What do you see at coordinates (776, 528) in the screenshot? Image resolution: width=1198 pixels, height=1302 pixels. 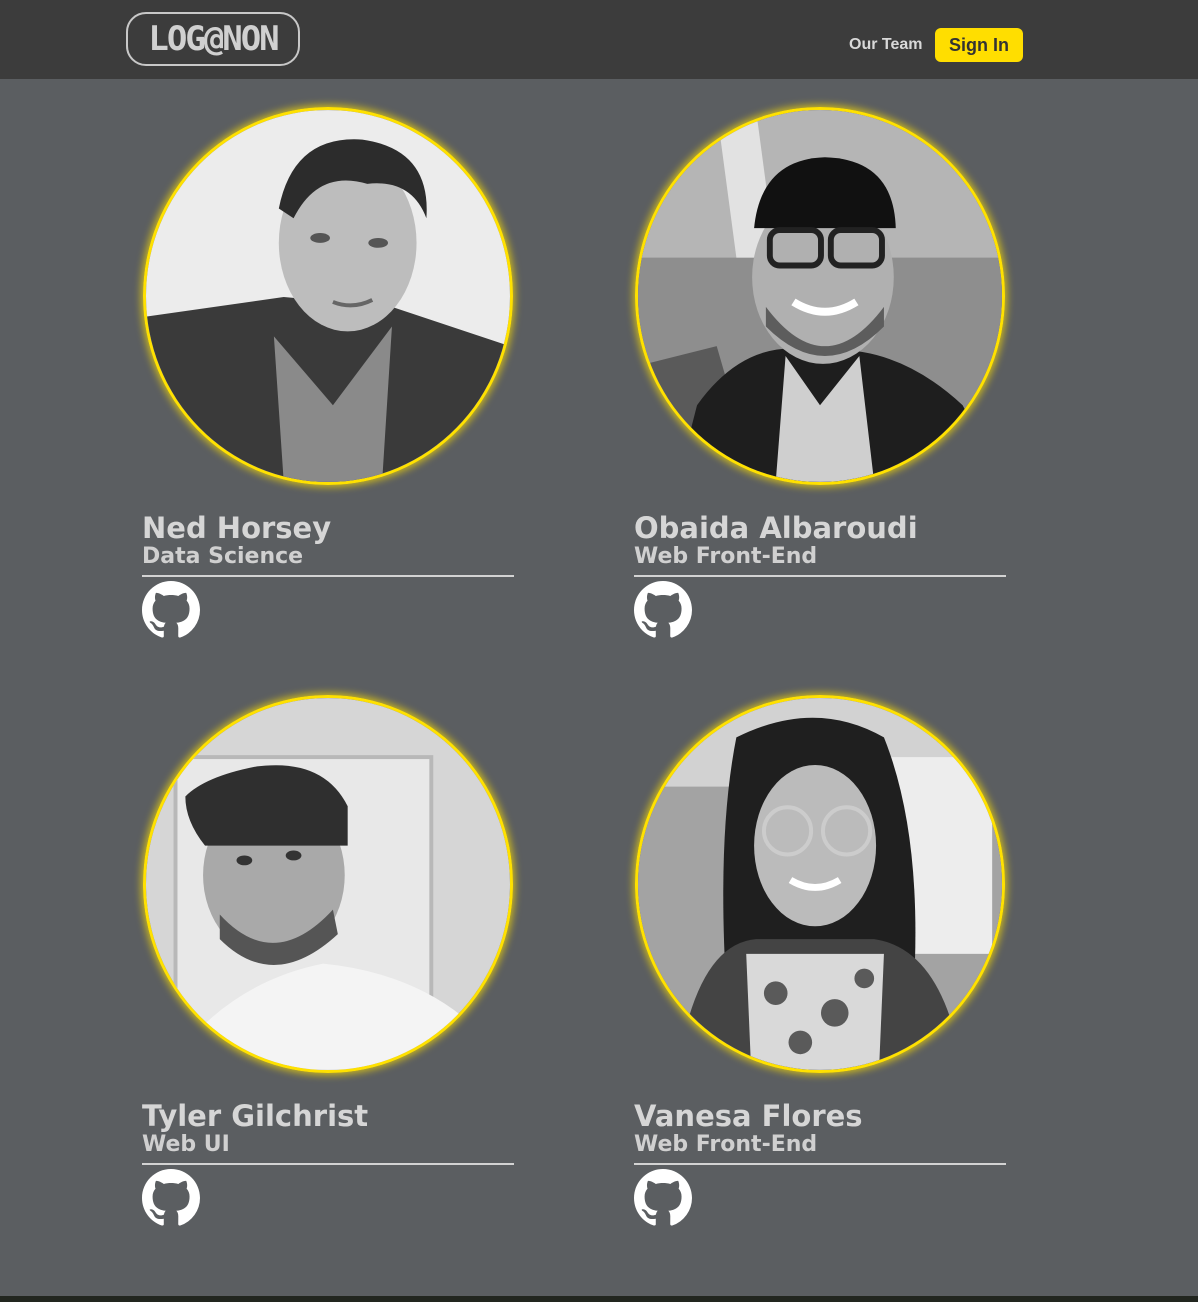 I see `team-member-name: Obaida Albaroudi` at bounding box center [776, 528].